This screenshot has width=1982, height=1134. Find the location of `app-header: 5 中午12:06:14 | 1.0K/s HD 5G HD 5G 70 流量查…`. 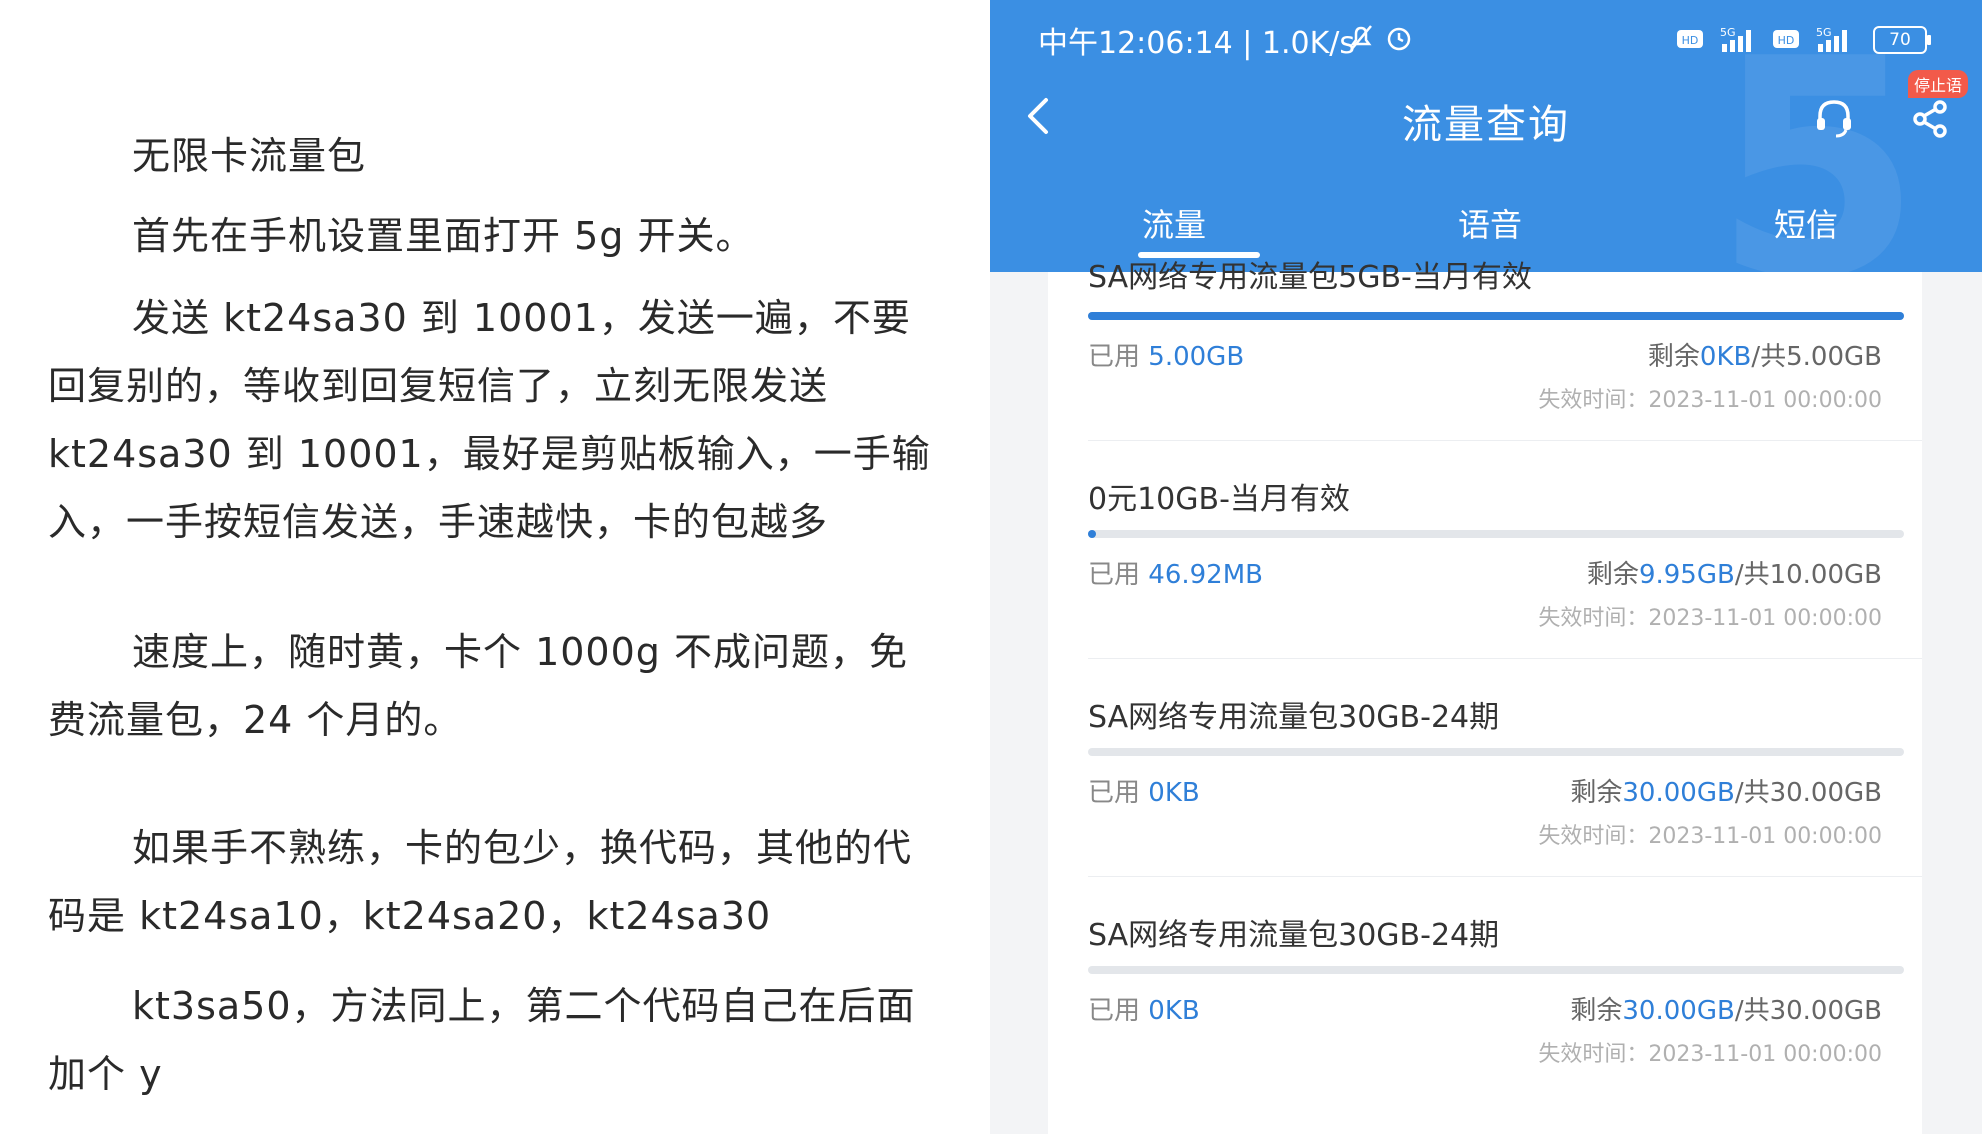

app-header: 5 中午12:06:14 | 1.0K/s HD 5G HD 5G 70 流量查… is located at coordinates (1486, 136).